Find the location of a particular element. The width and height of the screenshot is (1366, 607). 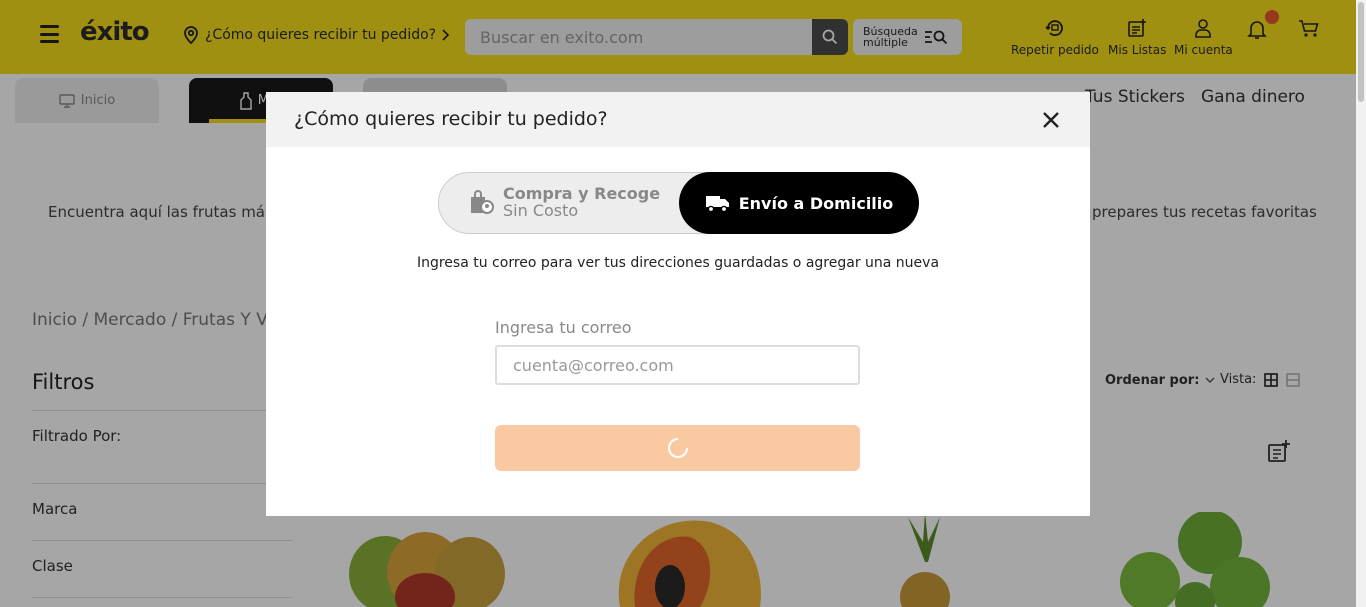

loading-spinner-icon is located at coordinates (677, 448).